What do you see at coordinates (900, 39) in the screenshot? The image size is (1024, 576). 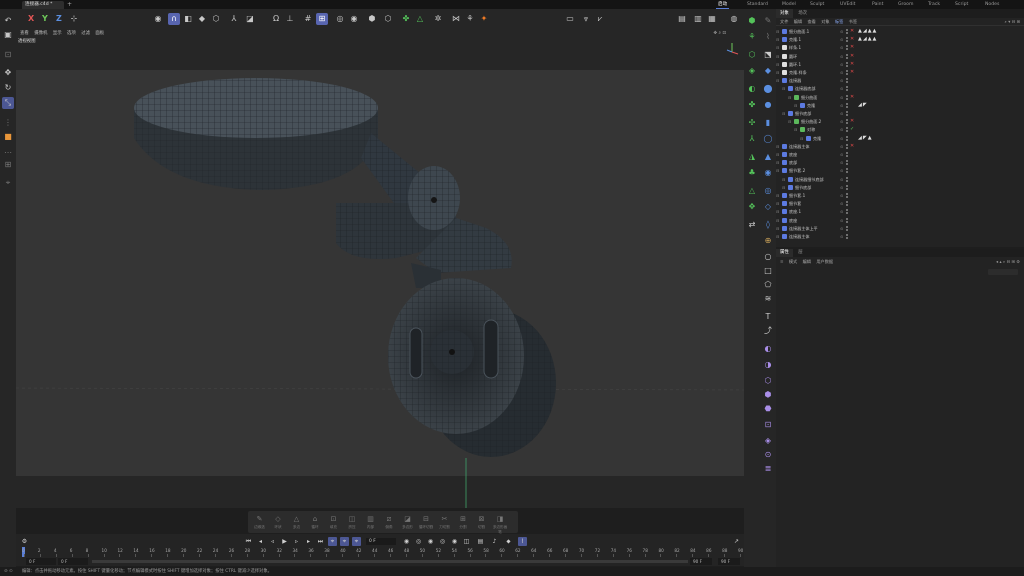 I see `object-row: ⊟ 克隆.1 ⊙ ✕ ▲◢▲▲` at bounding box center [900, 39].